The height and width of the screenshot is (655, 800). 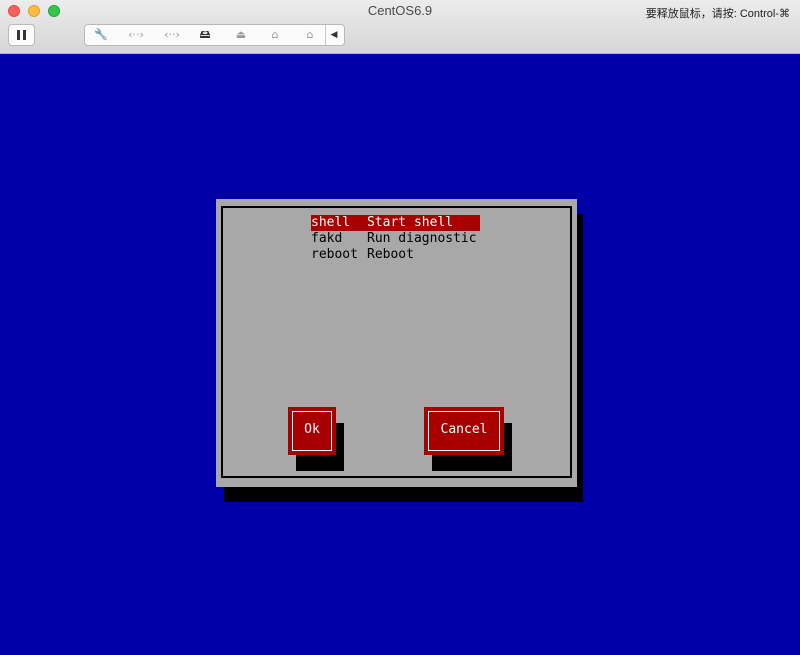 What do you see at coordinates (327, 238) in the screenshot?
I see `menu-item-command: fakd` at bounding box center [327, 238].